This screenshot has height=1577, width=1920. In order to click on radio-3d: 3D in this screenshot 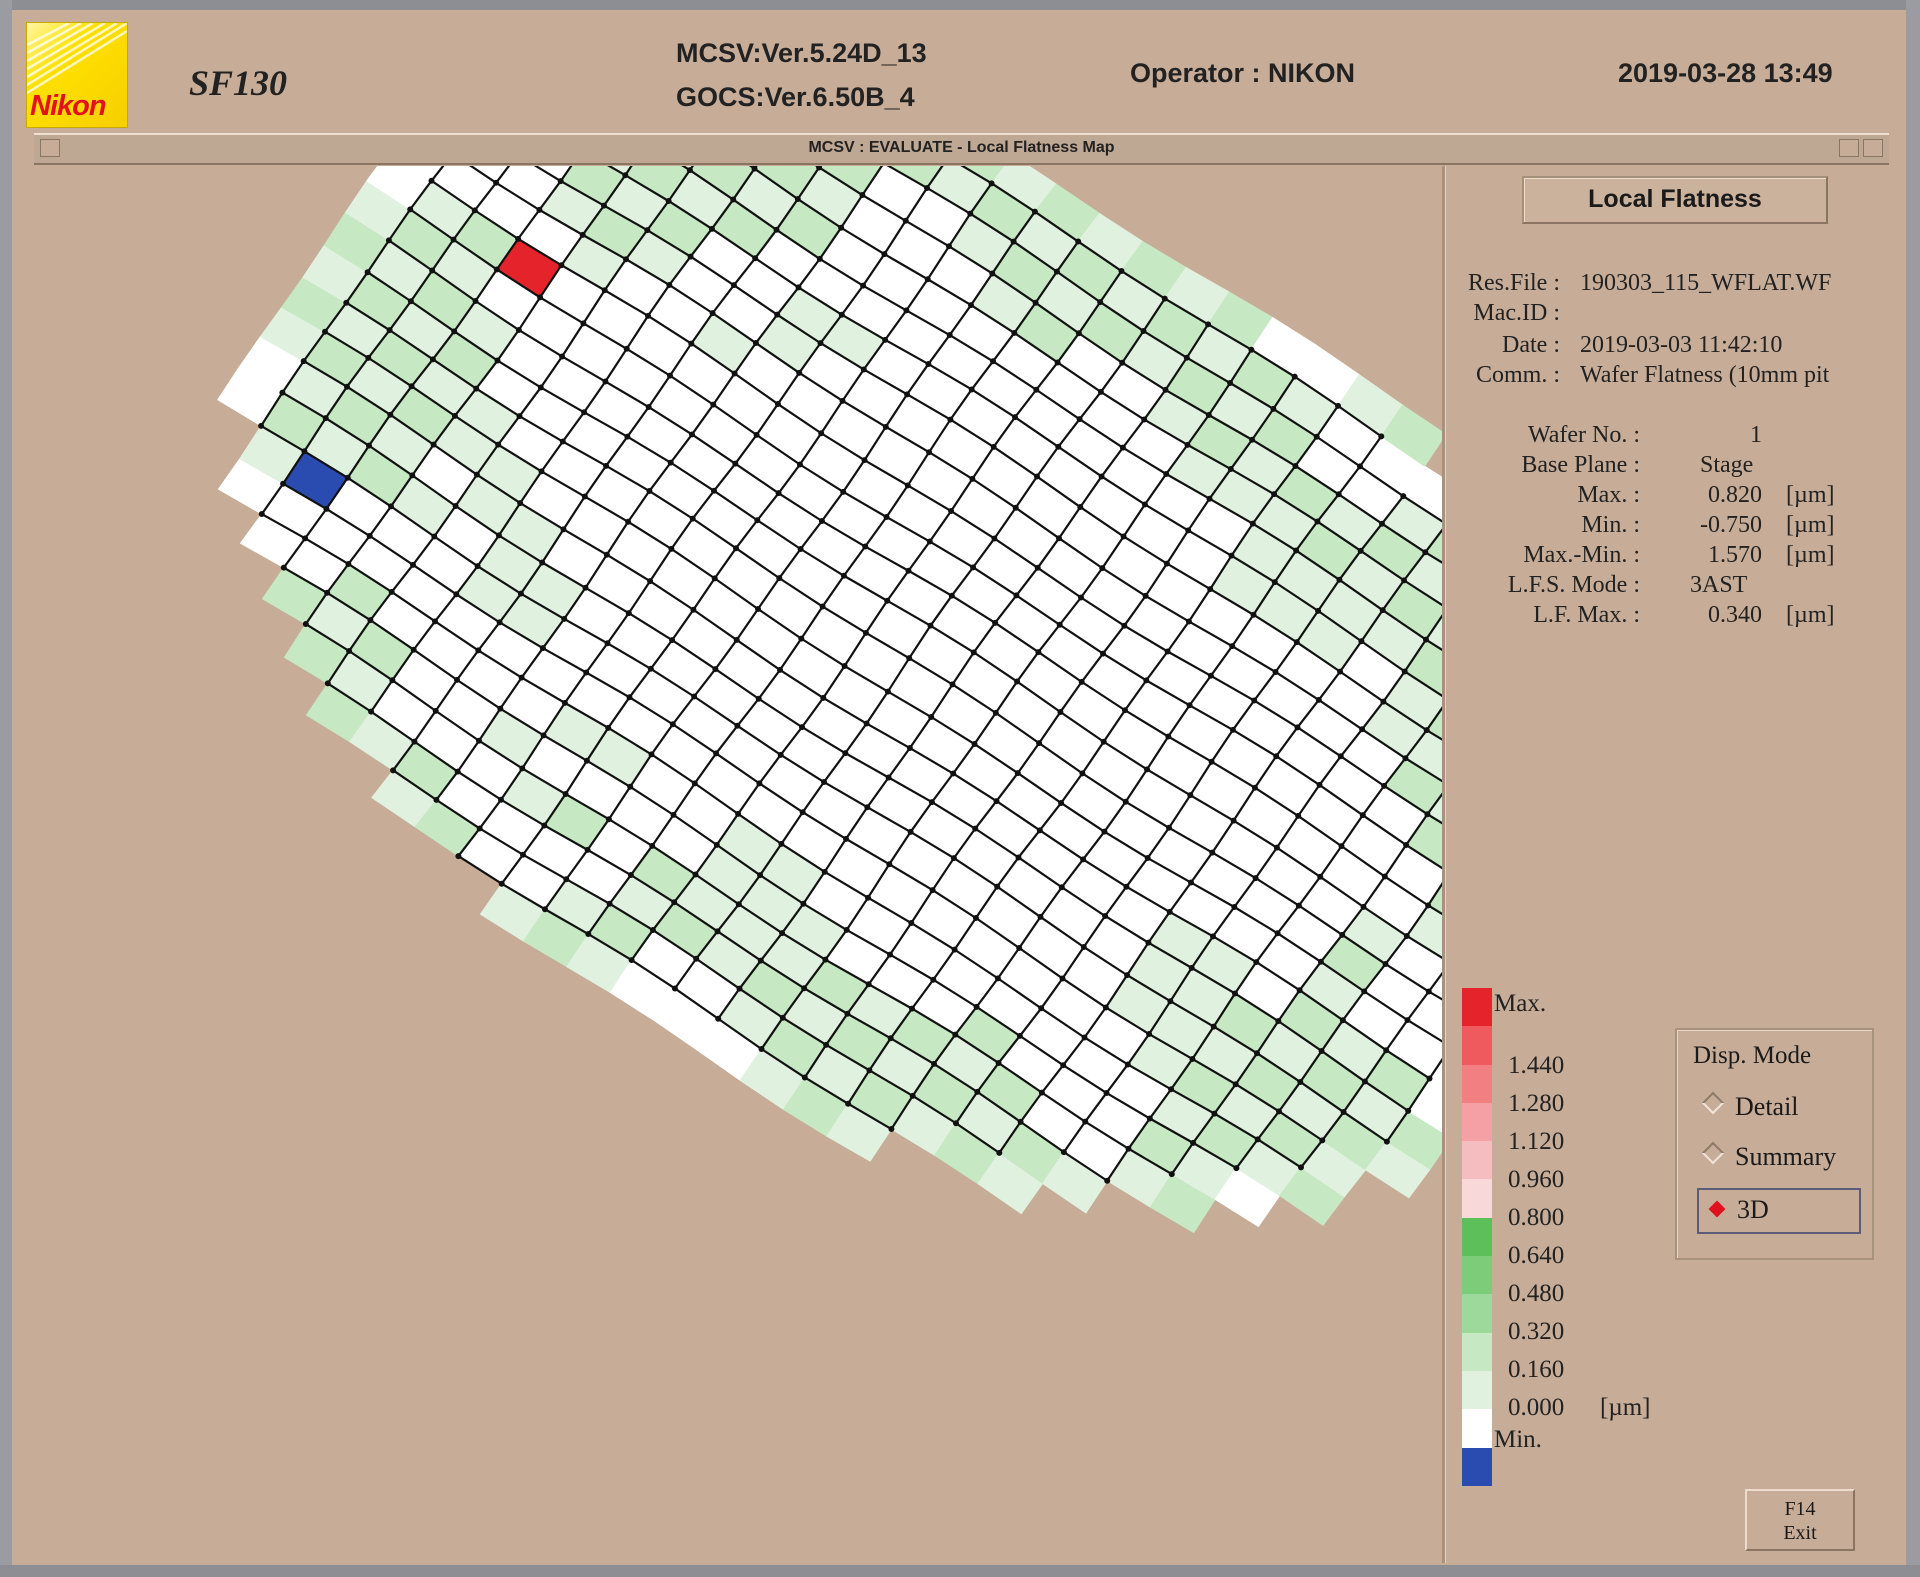, I will do `click(1779, 1211)`.